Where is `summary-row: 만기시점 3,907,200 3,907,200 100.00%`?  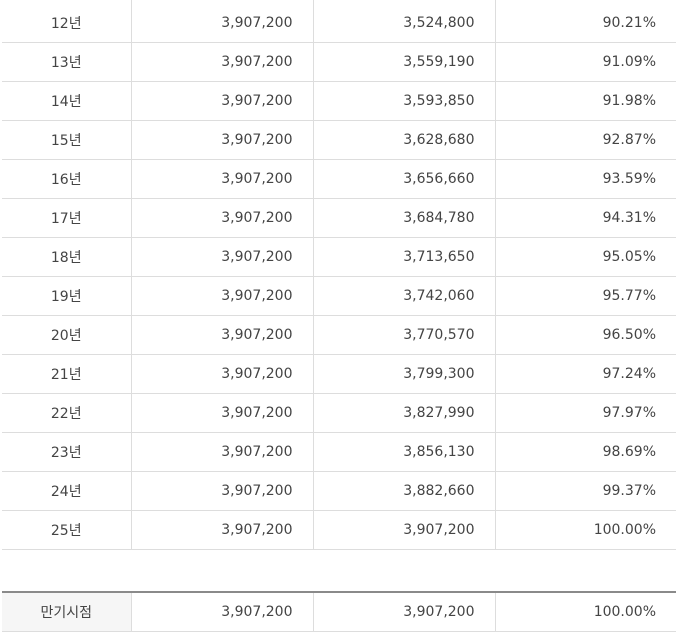 summary-row: 만기시점 3,907,200 3,907,200 100.00% is located at coordinates (339, 612).